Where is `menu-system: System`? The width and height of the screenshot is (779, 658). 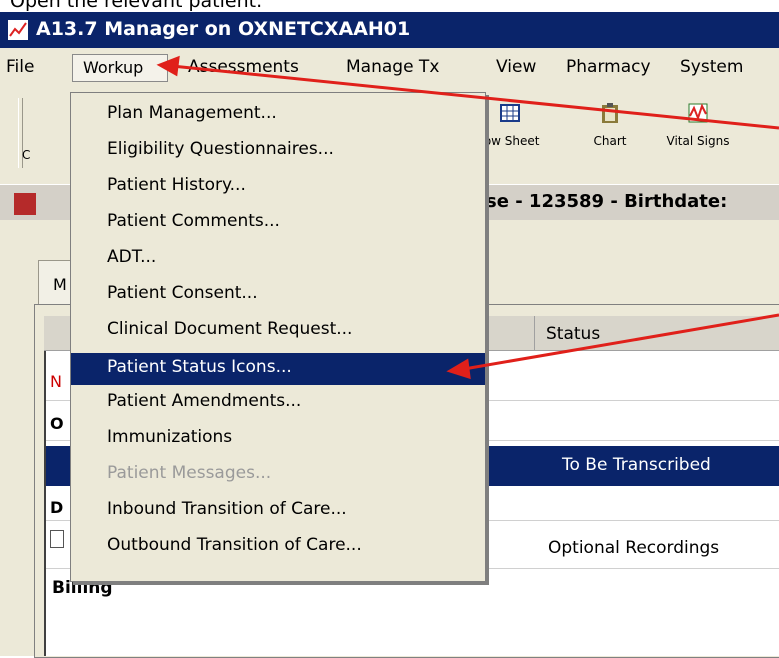
menu-system: System is located at coordinates (711, 67).